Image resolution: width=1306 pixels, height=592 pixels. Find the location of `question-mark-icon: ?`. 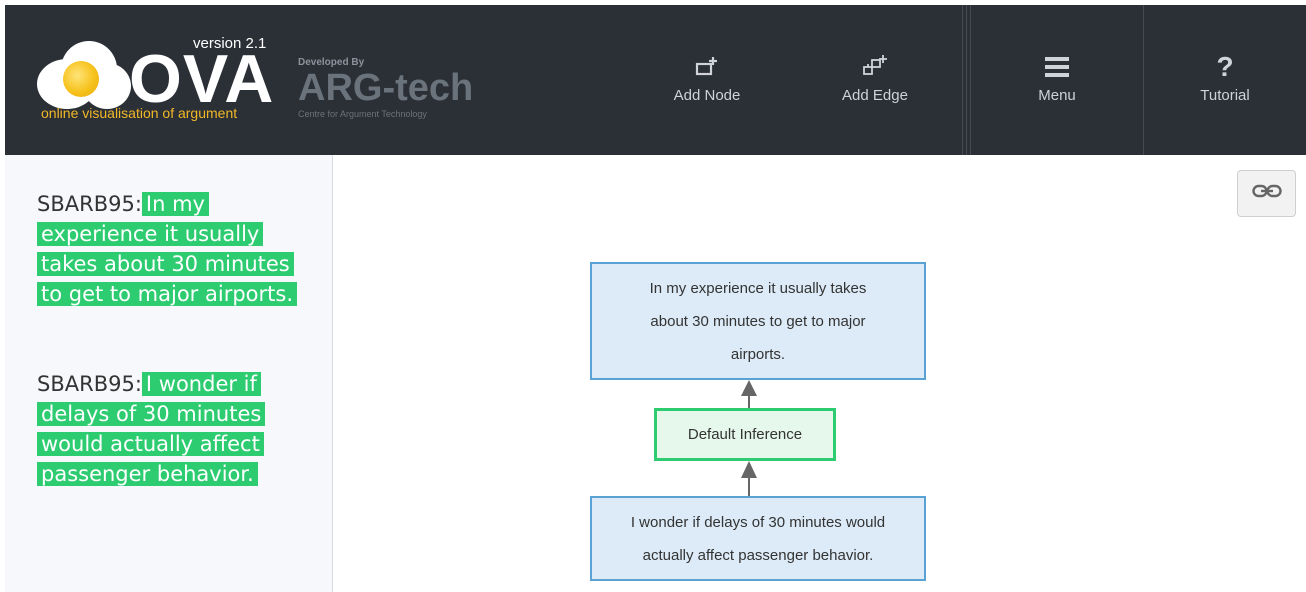

question-mark-icon: ? is located at coordinates (1225, 66).